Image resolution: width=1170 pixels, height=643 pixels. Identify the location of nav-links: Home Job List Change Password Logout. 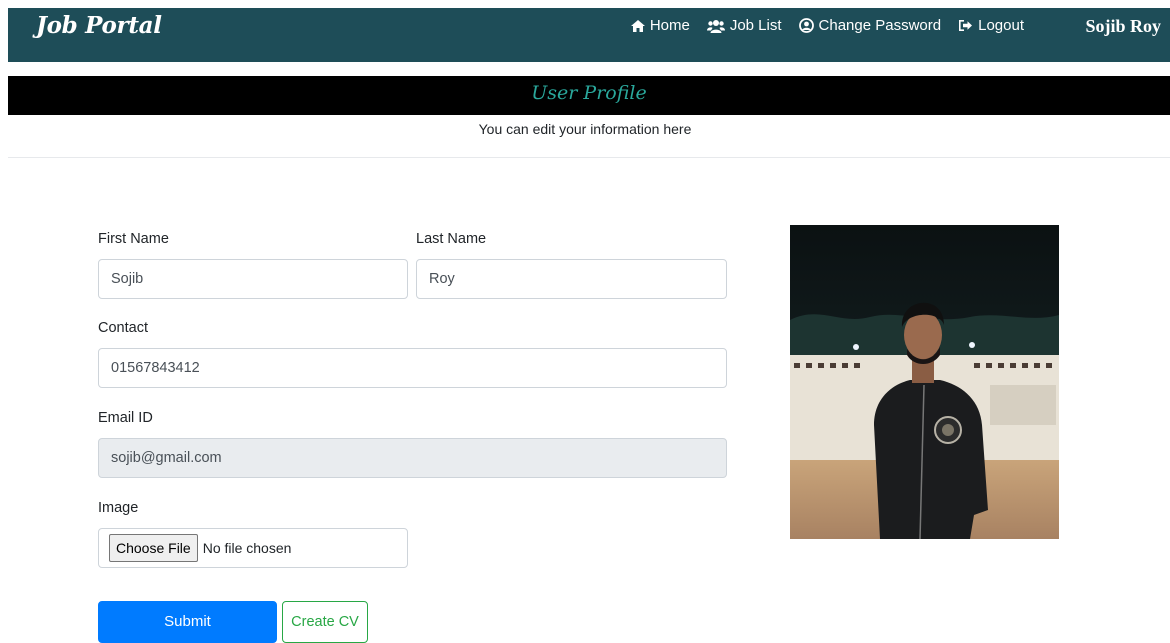
(827, 25).